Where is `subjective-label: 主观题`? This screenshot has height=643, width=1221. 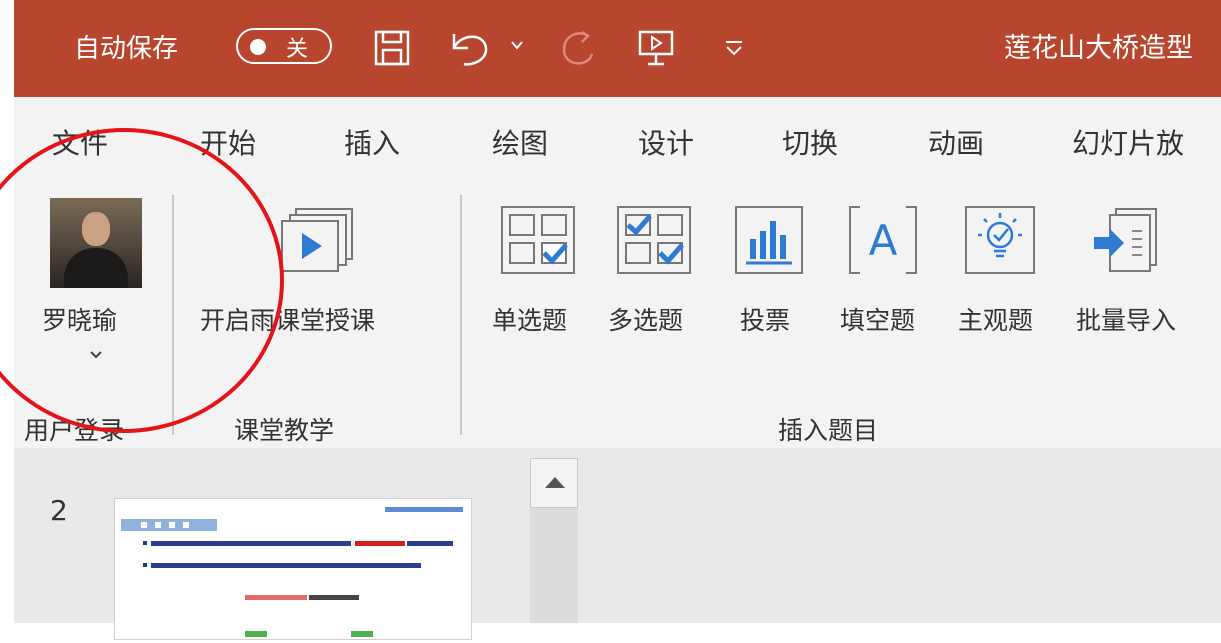 subjective-label: 主观题 is located at coordinates (995, 319).